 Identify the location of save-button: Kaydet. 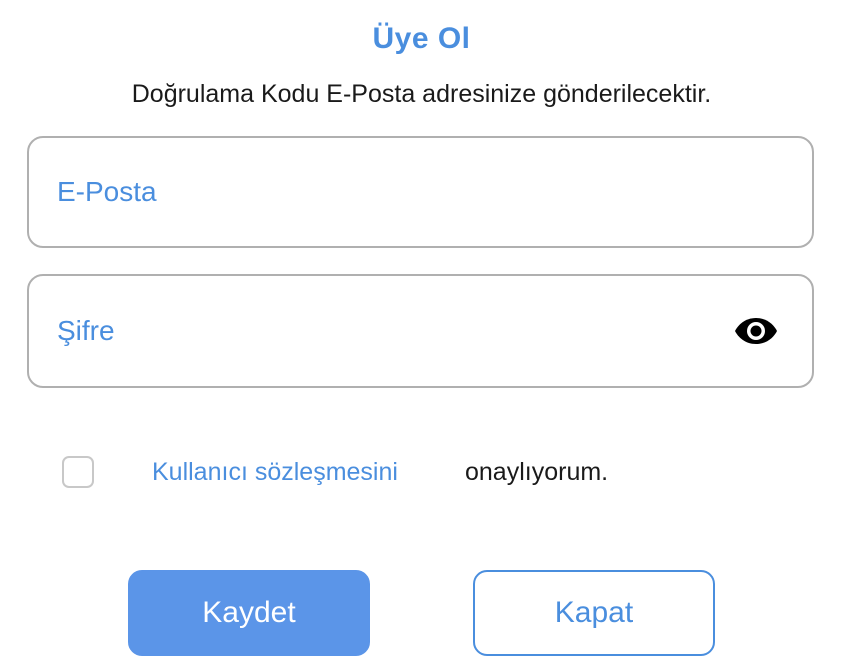
(249, 613).